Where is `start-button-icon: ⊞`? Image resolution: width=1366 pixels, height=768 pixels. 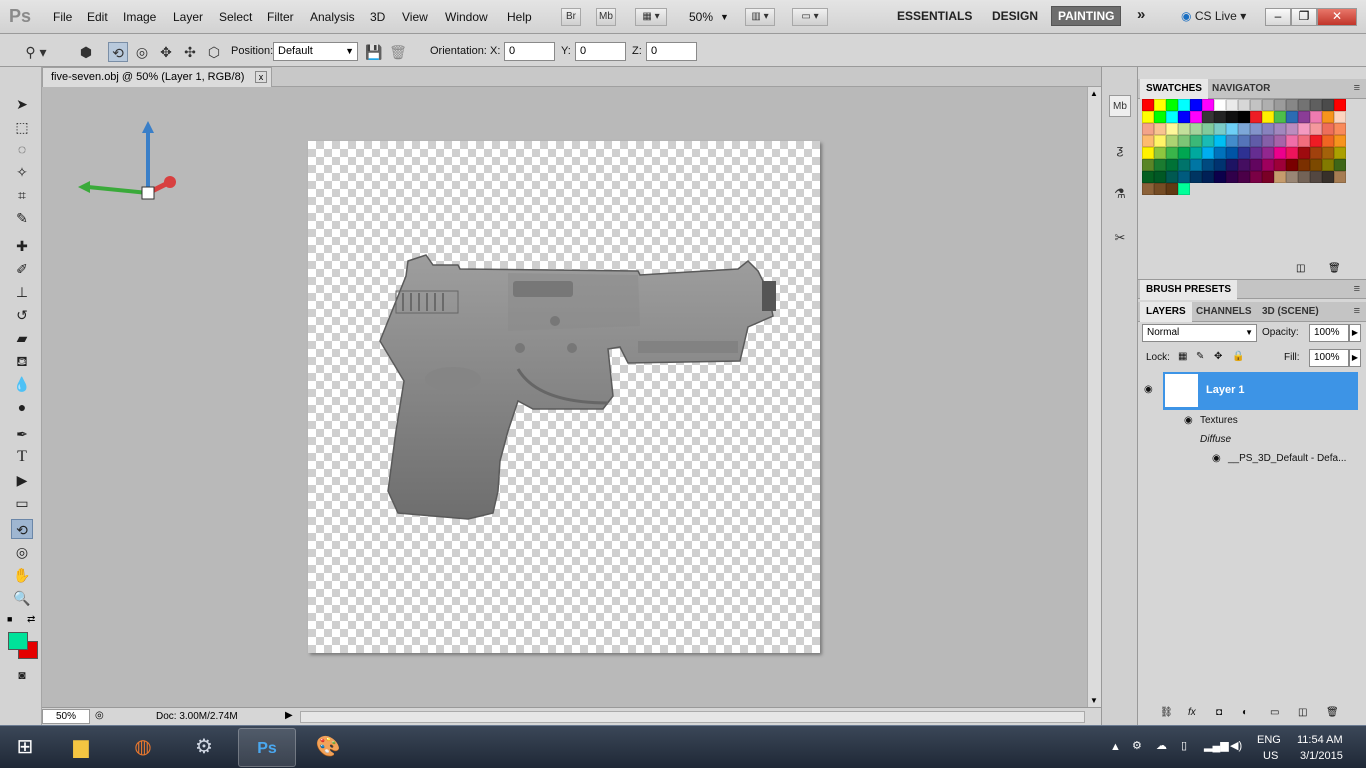
start-button-icon: ⊞ is located at coordinates (25, 747).